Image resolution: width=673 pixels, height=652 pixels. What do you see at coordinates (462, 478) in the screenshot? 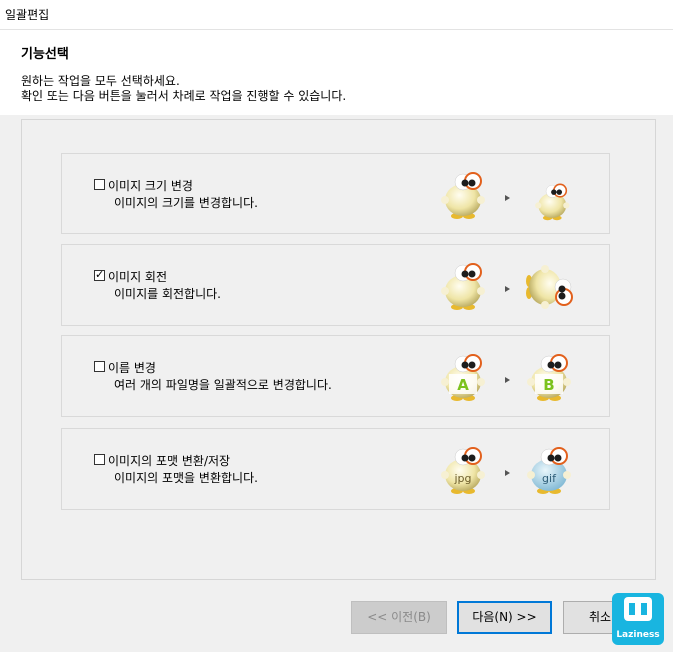
I see `jpg-label: jpg` at bounding box center [462, 478].